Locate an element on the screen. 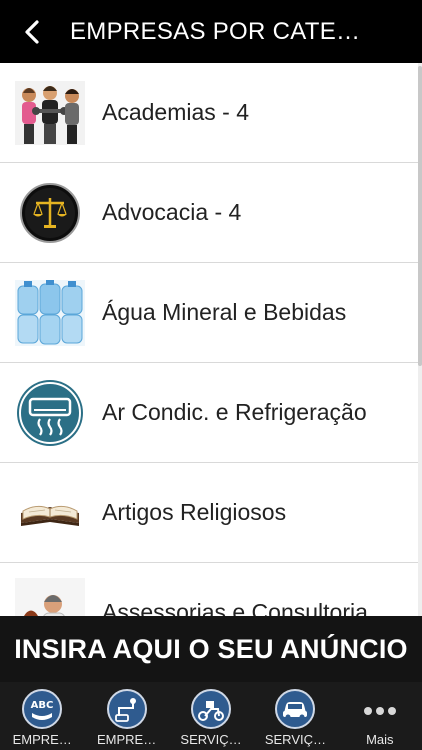 This screenshot has width=422, height=750. svg-text: ABC is located at coordinates (42, 705).